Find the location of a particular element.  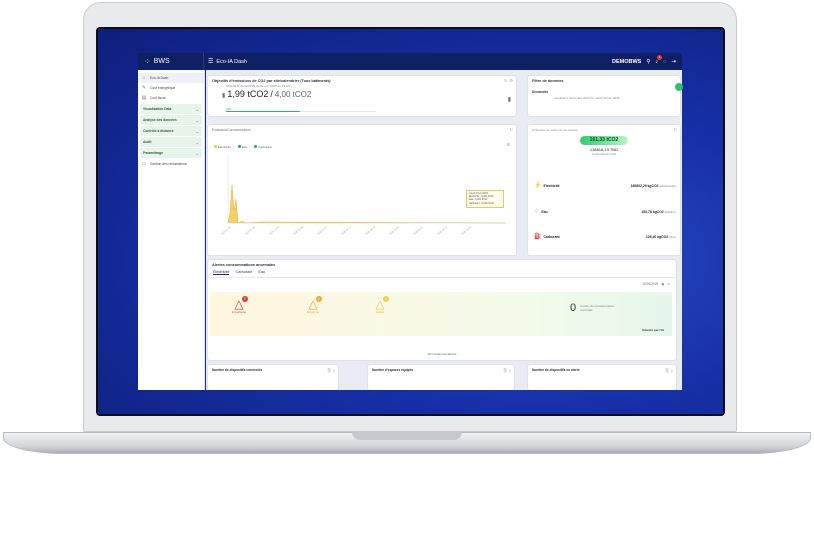

ai-anomaly-summary: 0 Conso. de consommation anormale is located at coordinates (595, 308).